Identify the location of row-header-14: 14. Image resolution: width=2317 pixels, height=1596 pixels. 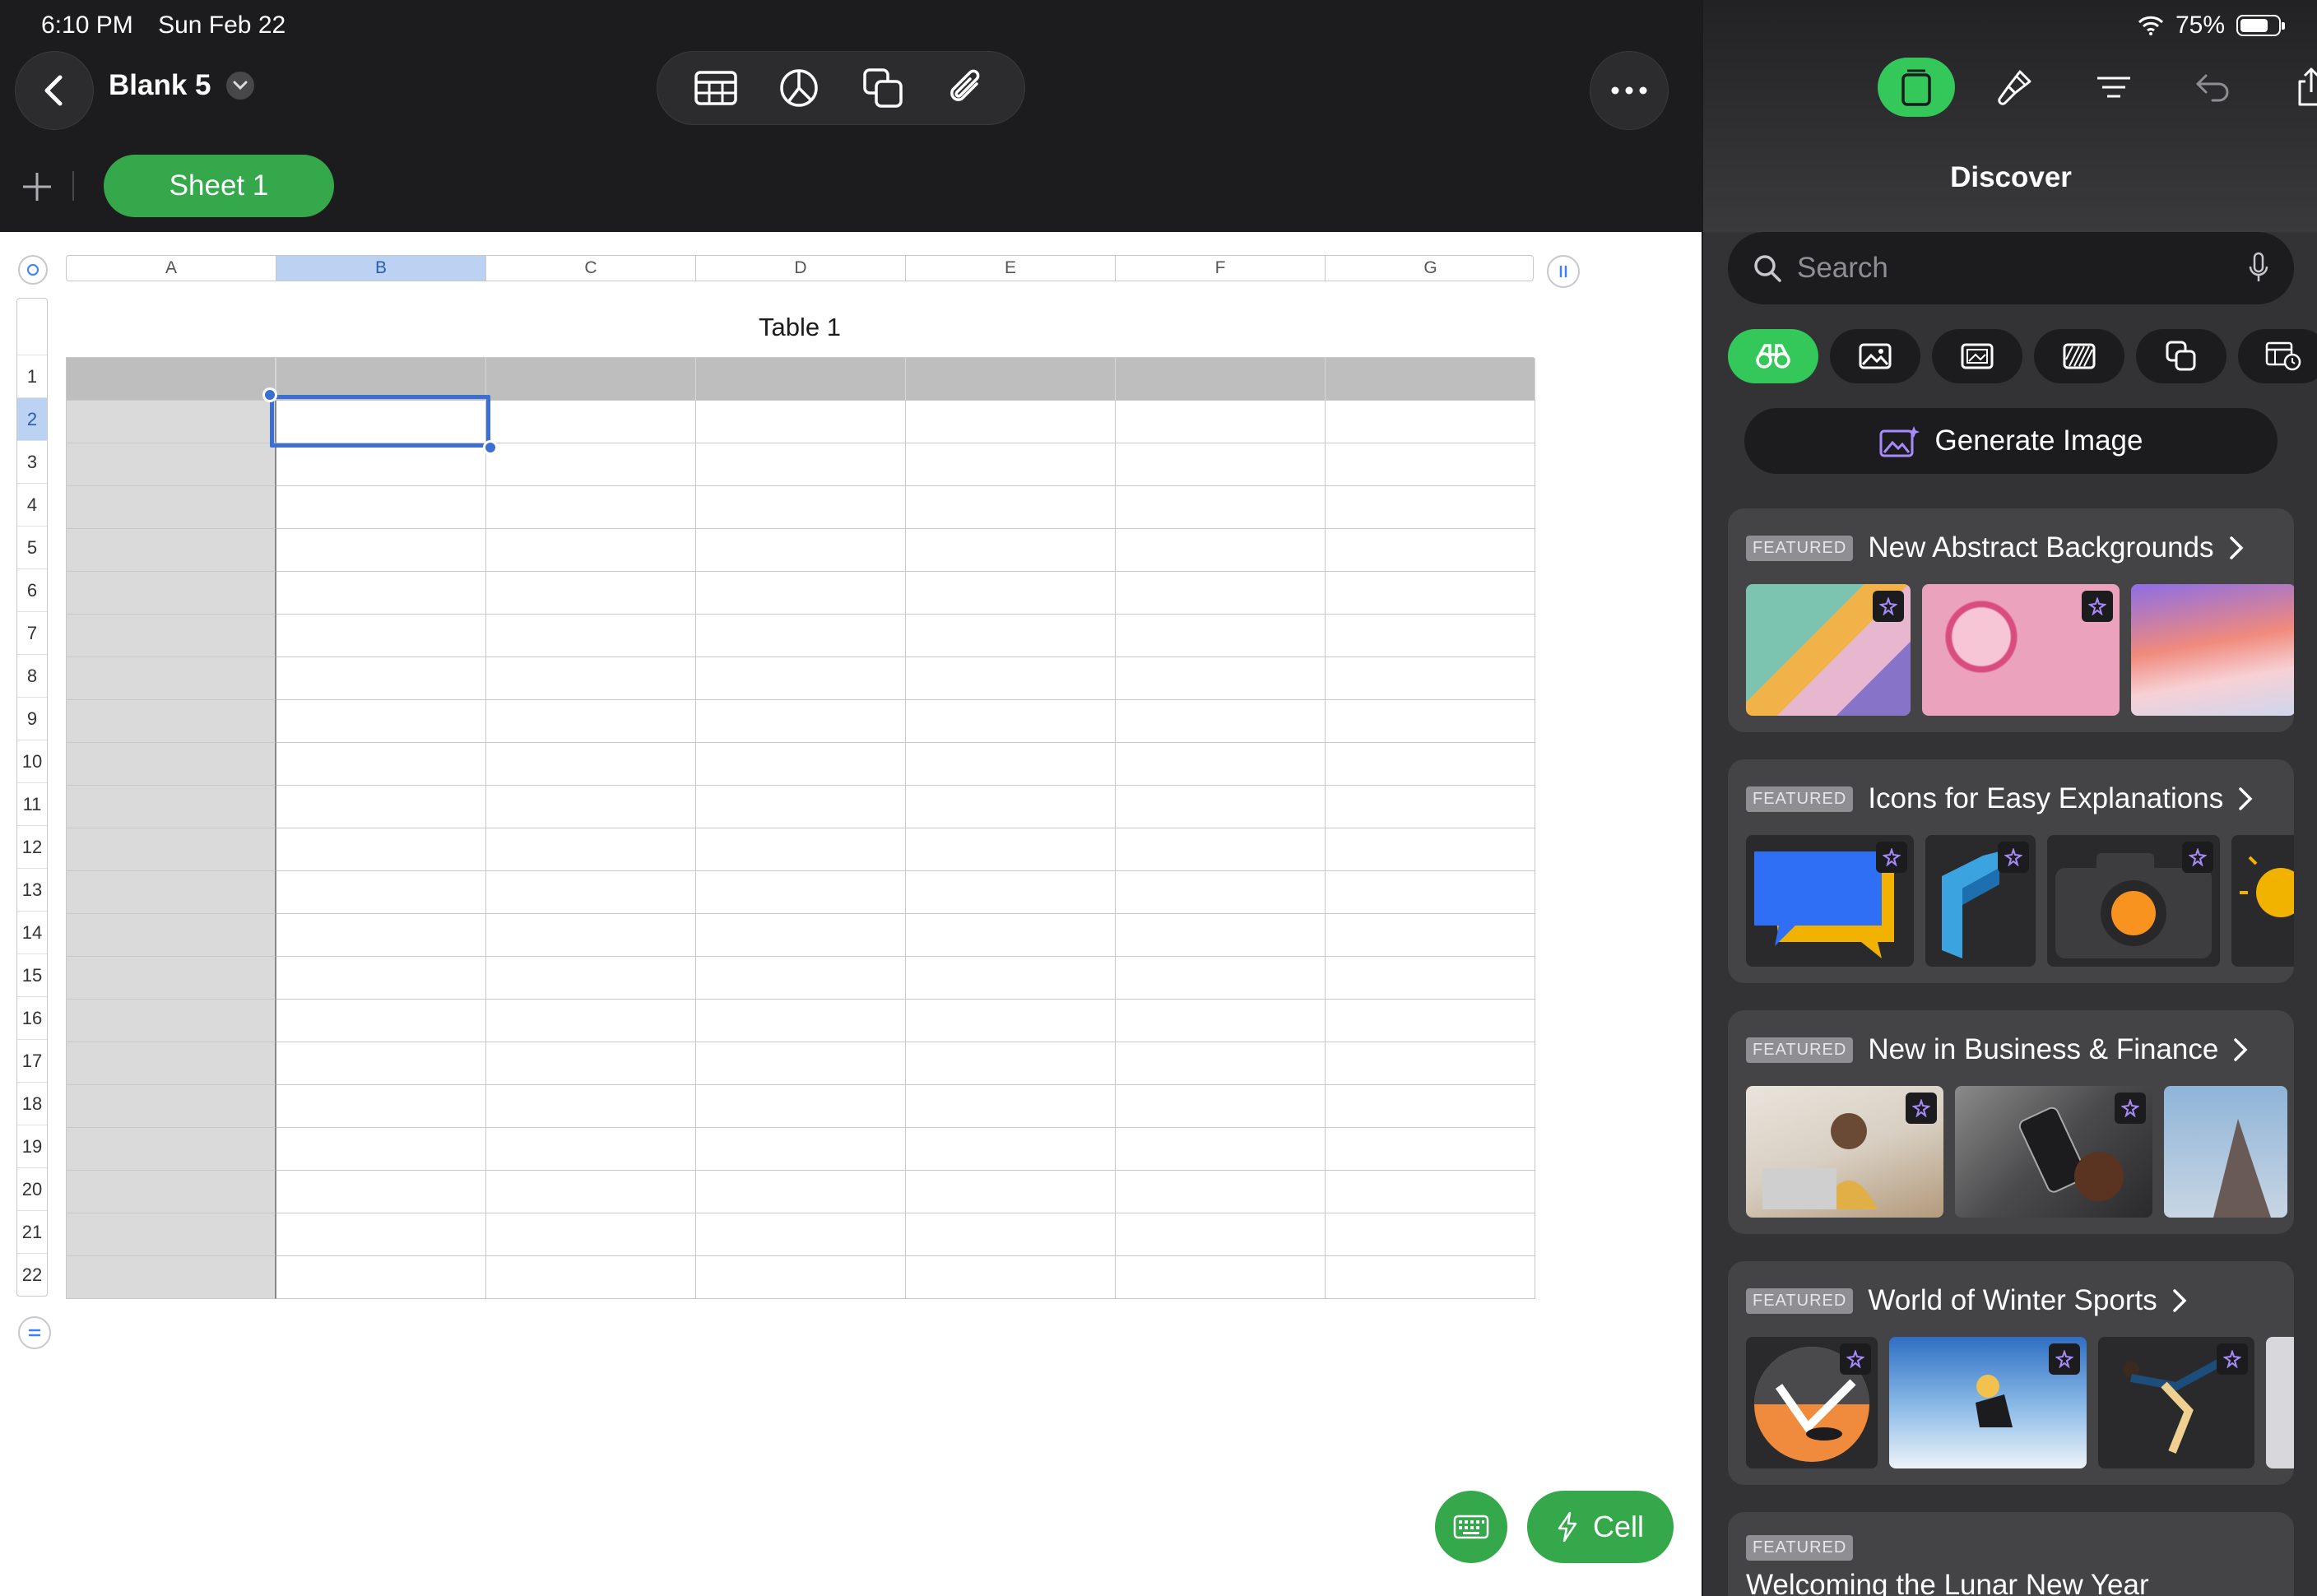
(32, 932).